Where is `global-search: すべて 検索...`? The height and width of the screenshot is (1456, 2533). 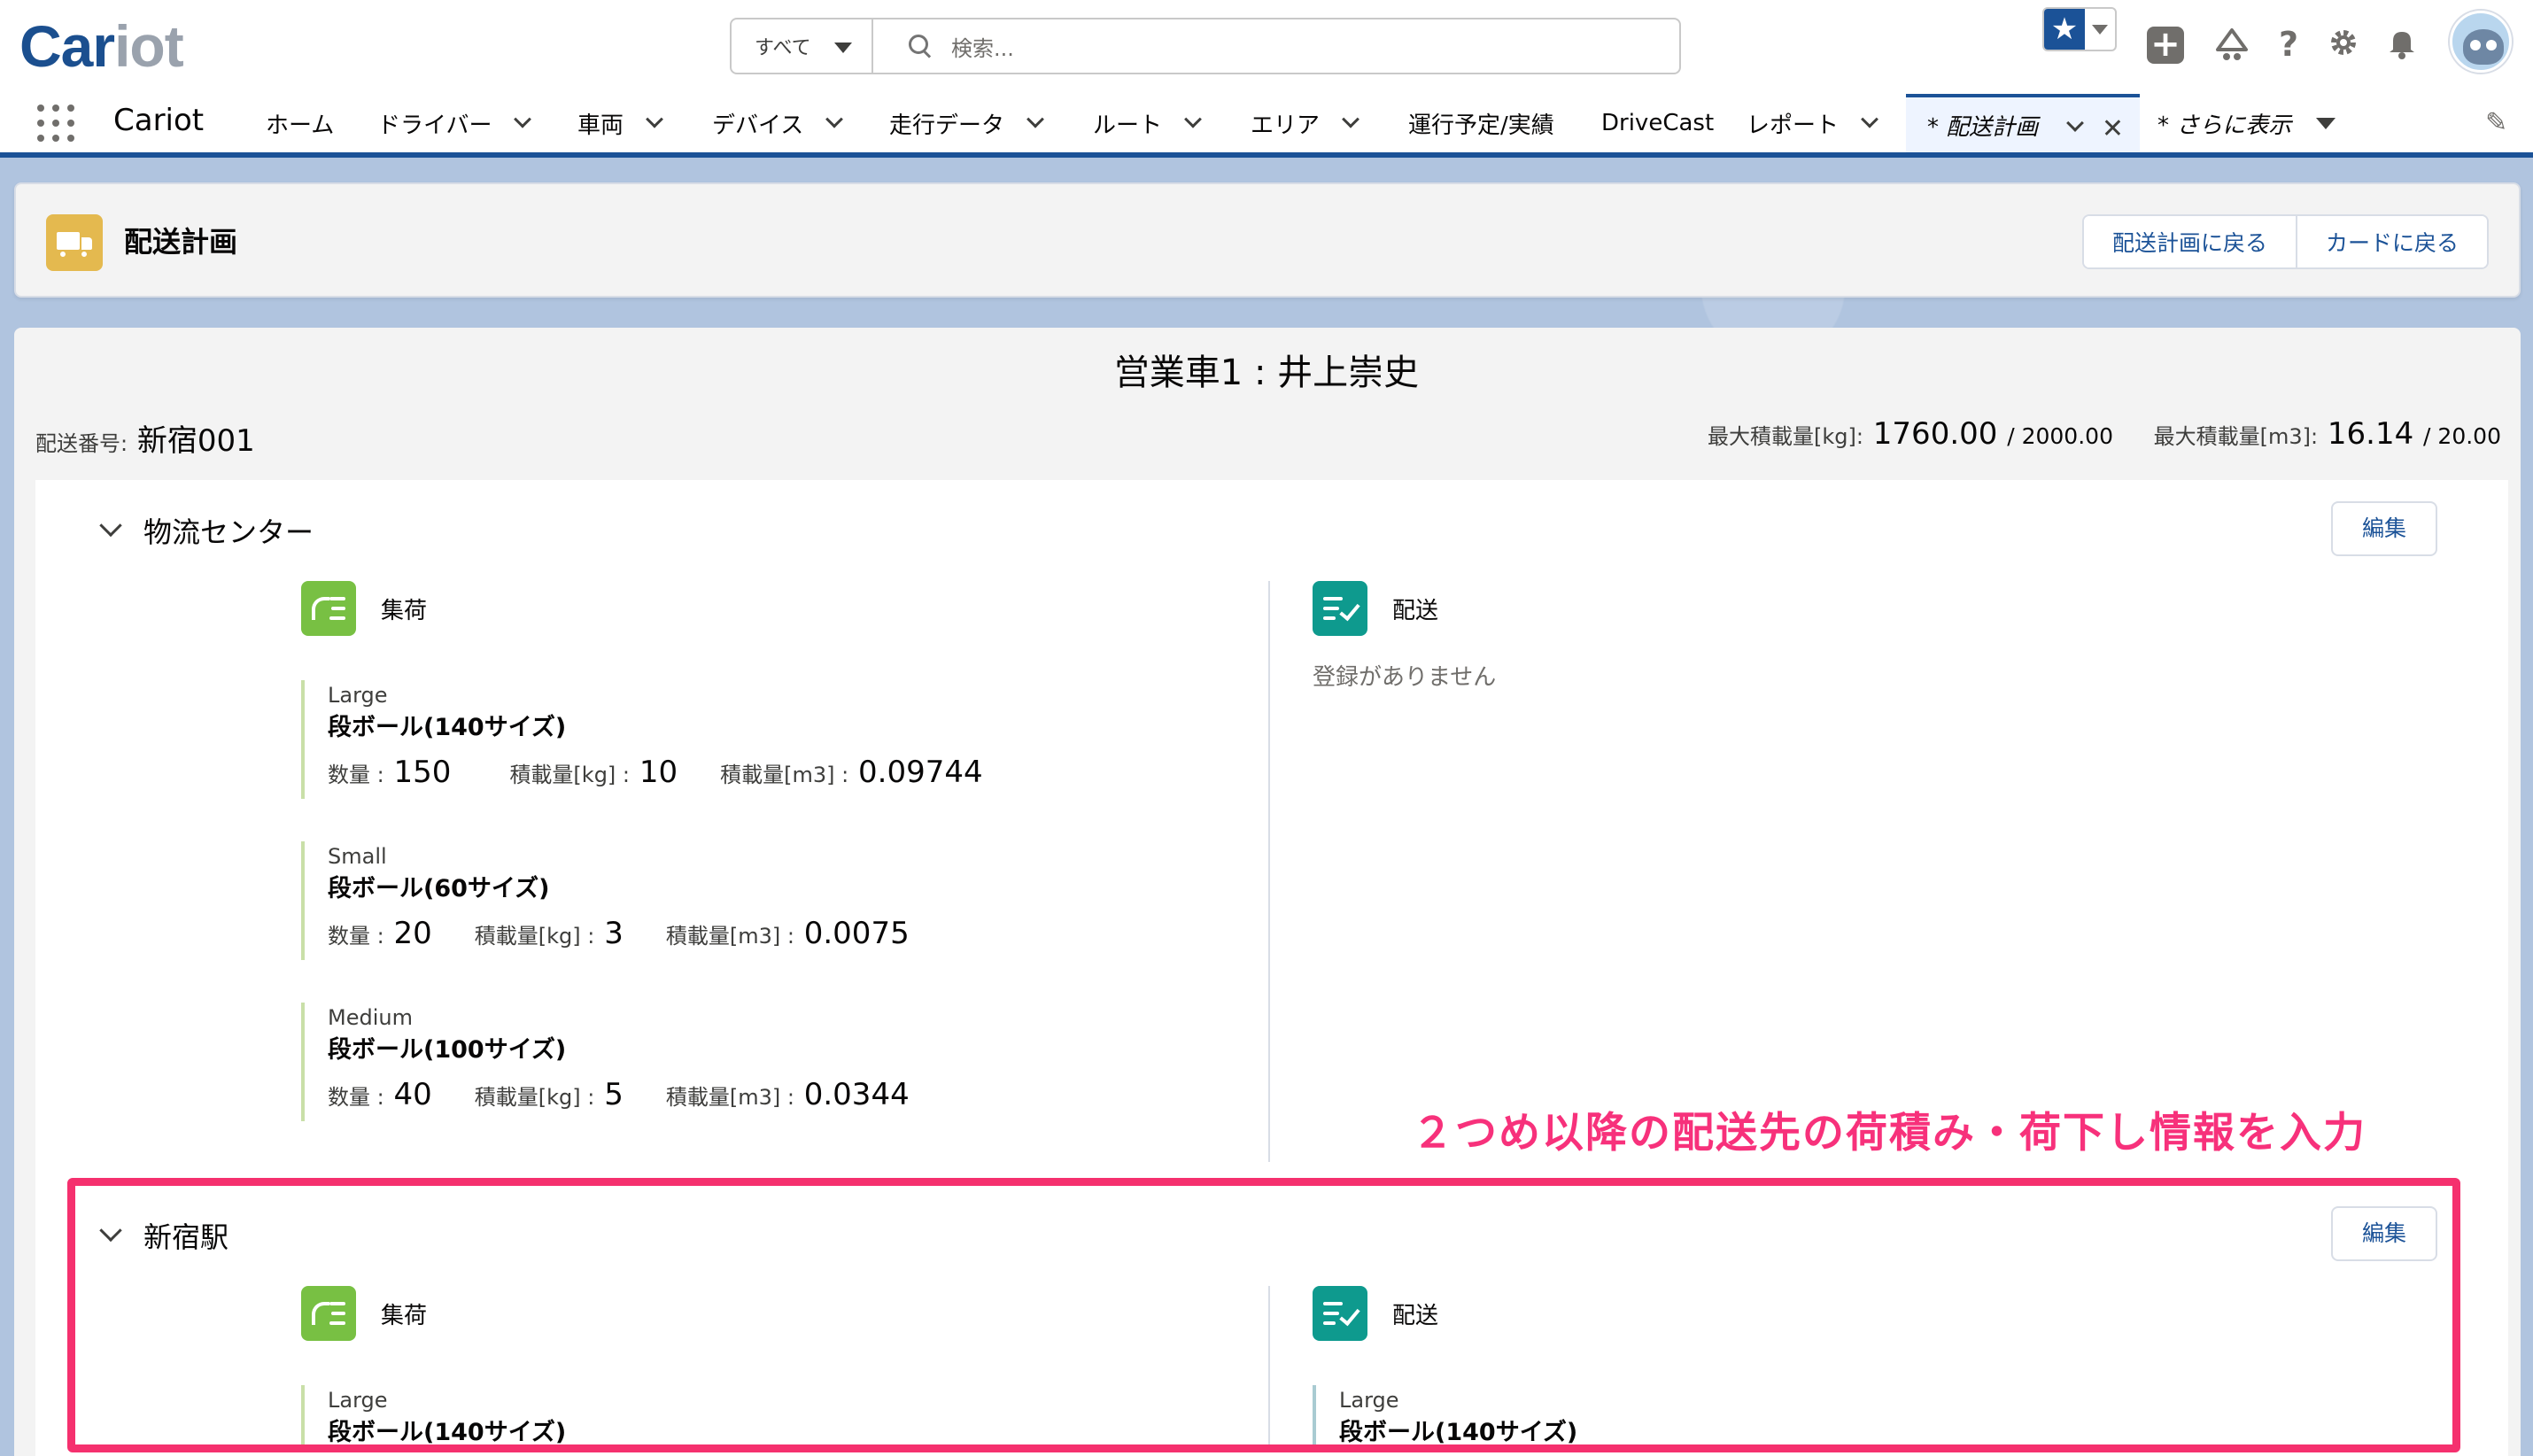 global-search: すべて 検索... is located at coordinates (1205, 46).